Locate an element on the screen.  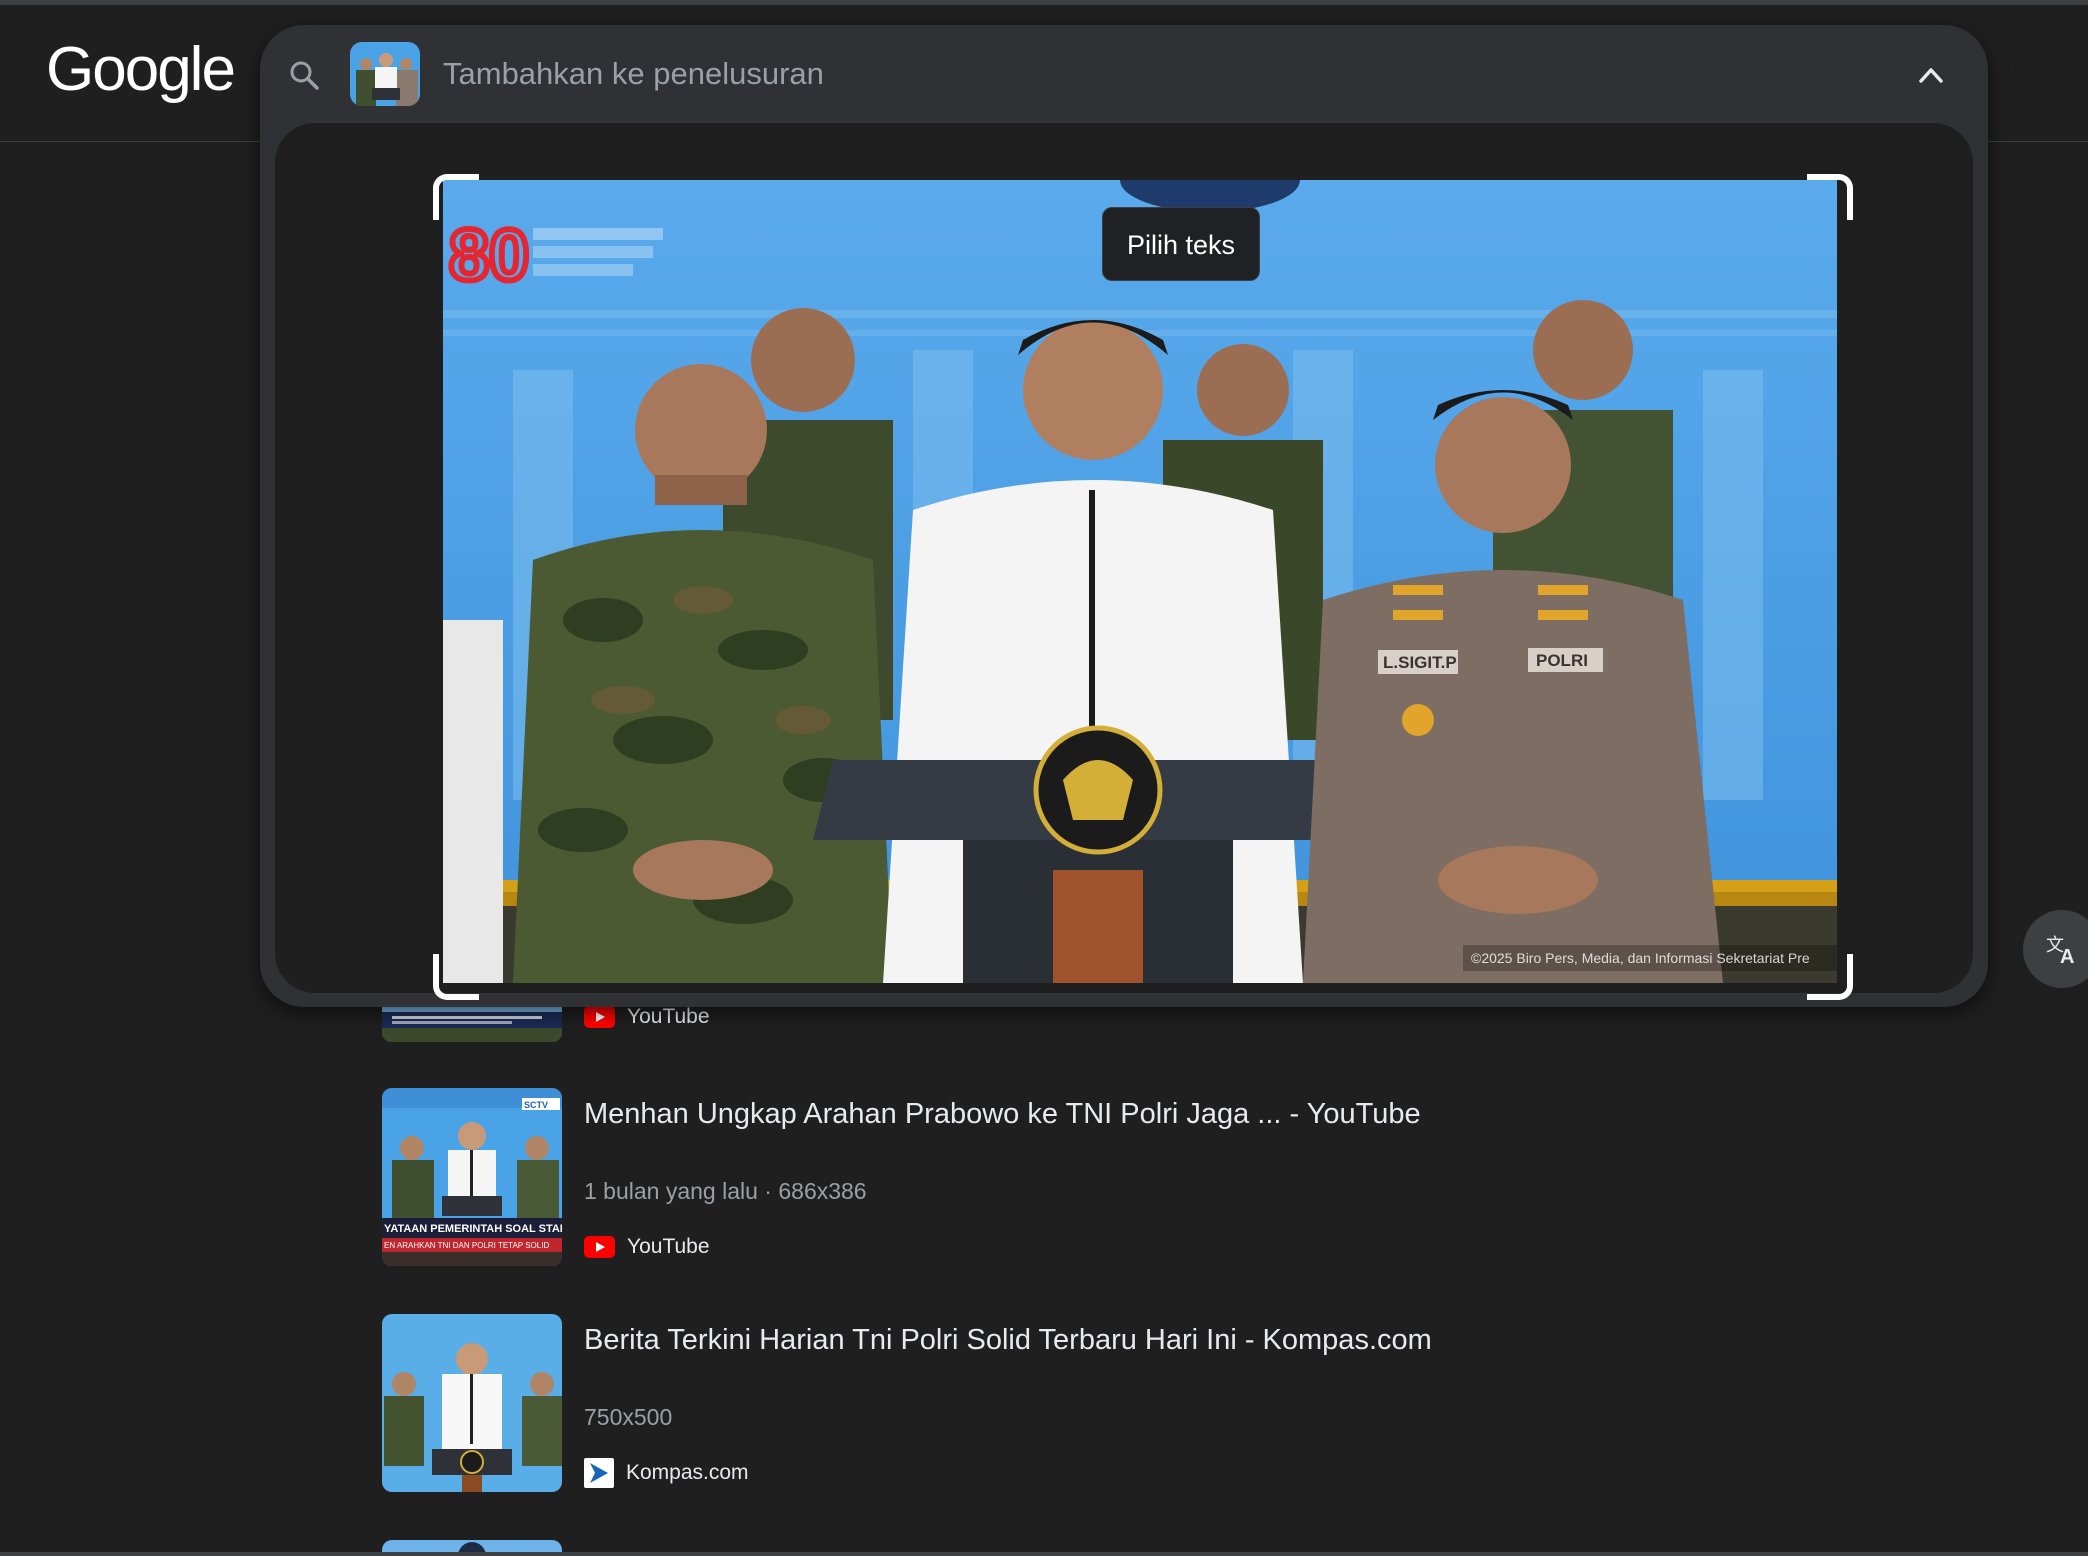
svg-text:EN ARAHKAN TNI DAN POLRI TETAP: EN ARAHKAN TNI DAN POLRI TETAP SOLID is located at coordinates (466, 1245).